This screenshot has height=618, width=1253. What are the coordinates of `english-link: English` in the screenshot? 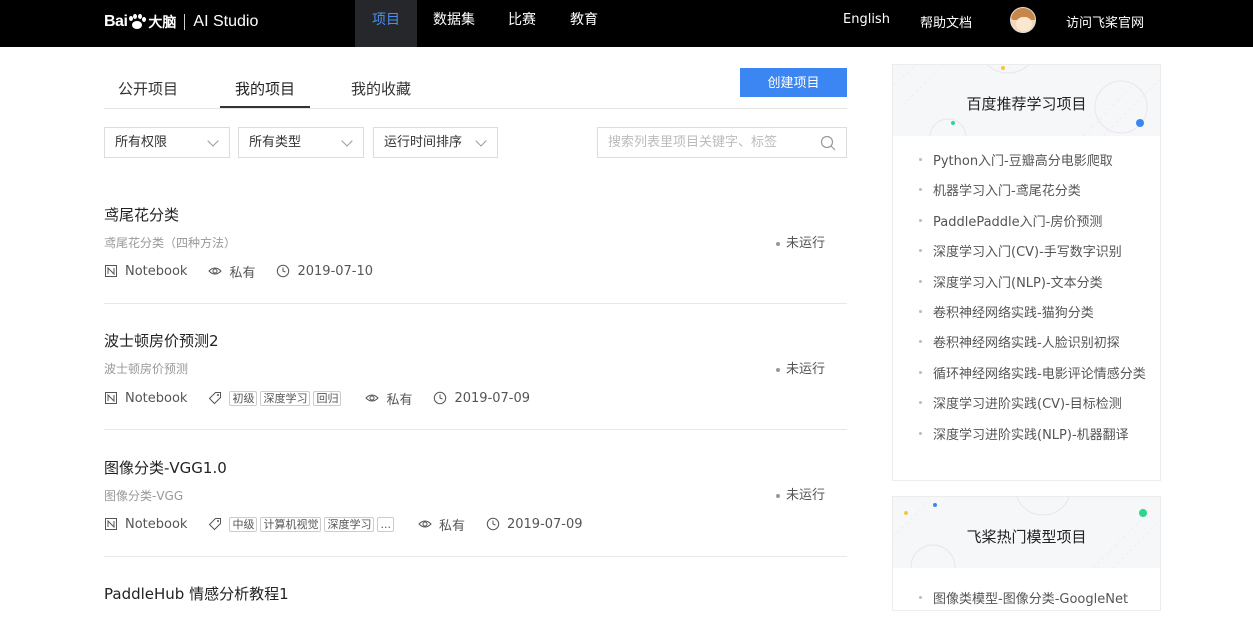 It's located at (866, 19).